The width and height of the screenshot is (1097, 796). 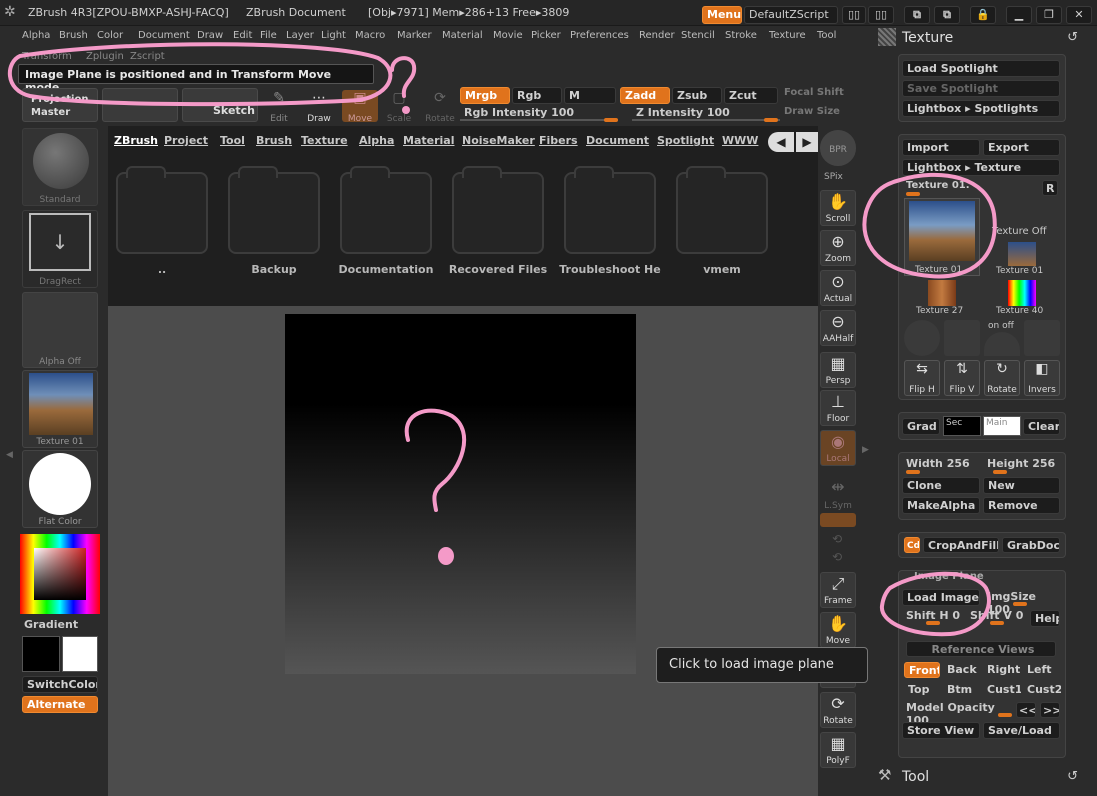 I want to click on annotation-question-dot-canvas, so click(x=446, y=556).